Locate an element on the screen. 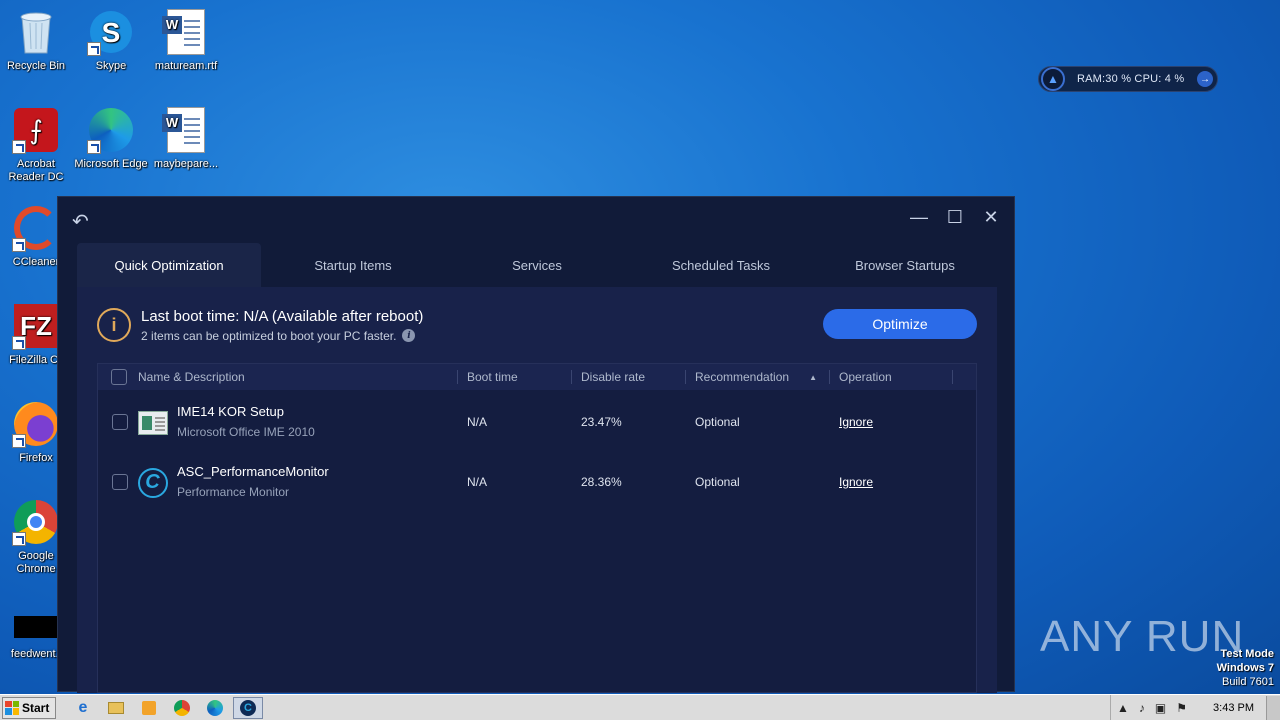  tab-quick-optimization: Quick Optimization is located at coordinates (169, 265).